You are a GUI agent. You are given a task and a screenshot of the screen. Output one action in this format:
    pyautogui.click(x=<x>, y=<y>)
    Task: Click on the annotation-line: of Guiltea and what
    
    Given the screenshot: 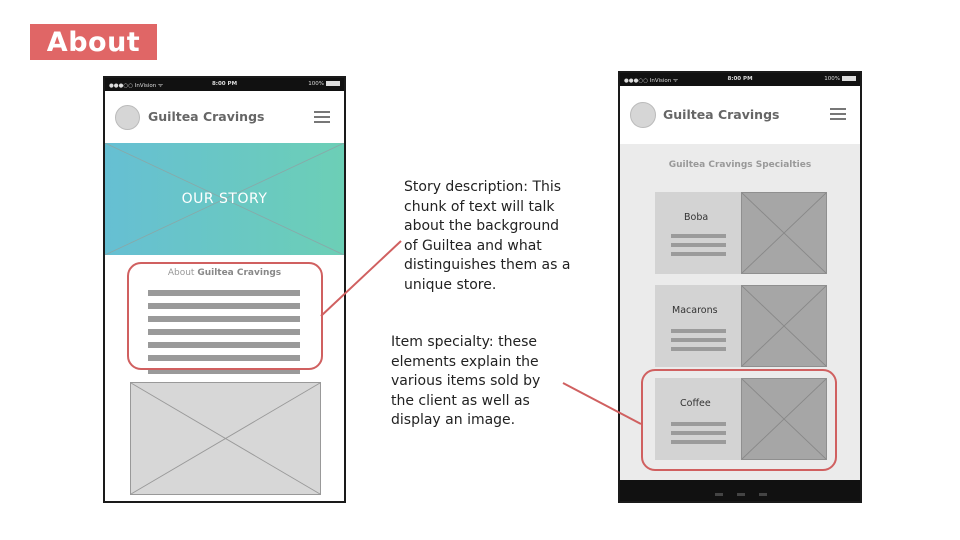 What is the action you would take?
    pyautogui.click(x=473, y=245)
    